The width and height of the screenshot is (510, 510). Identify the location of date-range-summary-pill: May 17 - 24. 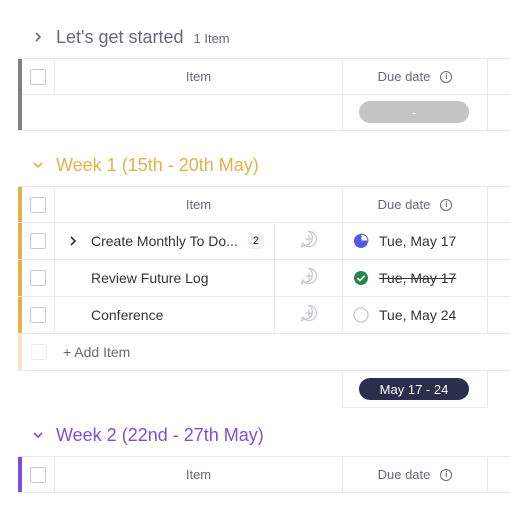
(414, 389).